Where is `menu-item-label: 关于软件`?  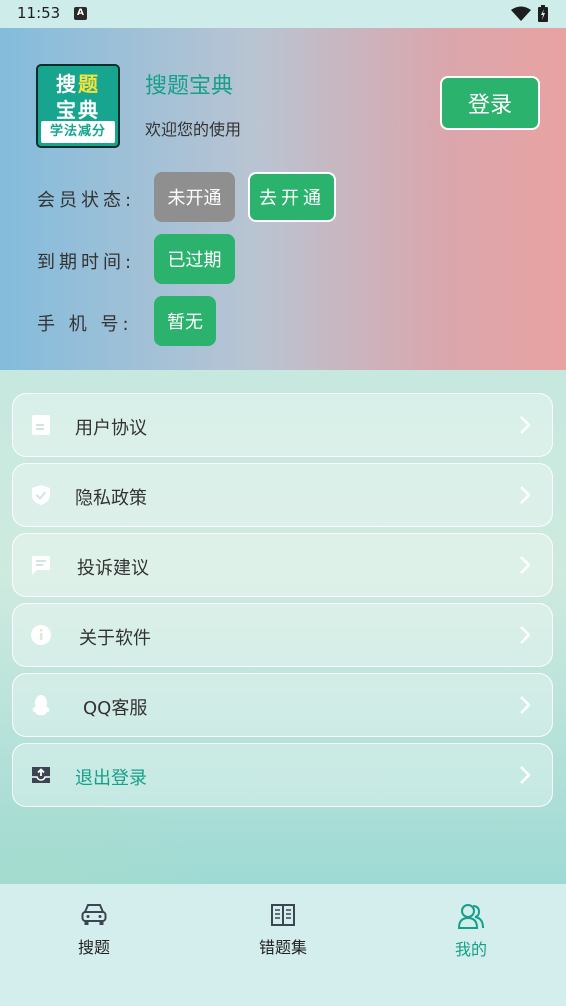 menu-item-label: 关于软件 is located at coordinates (115, 638).